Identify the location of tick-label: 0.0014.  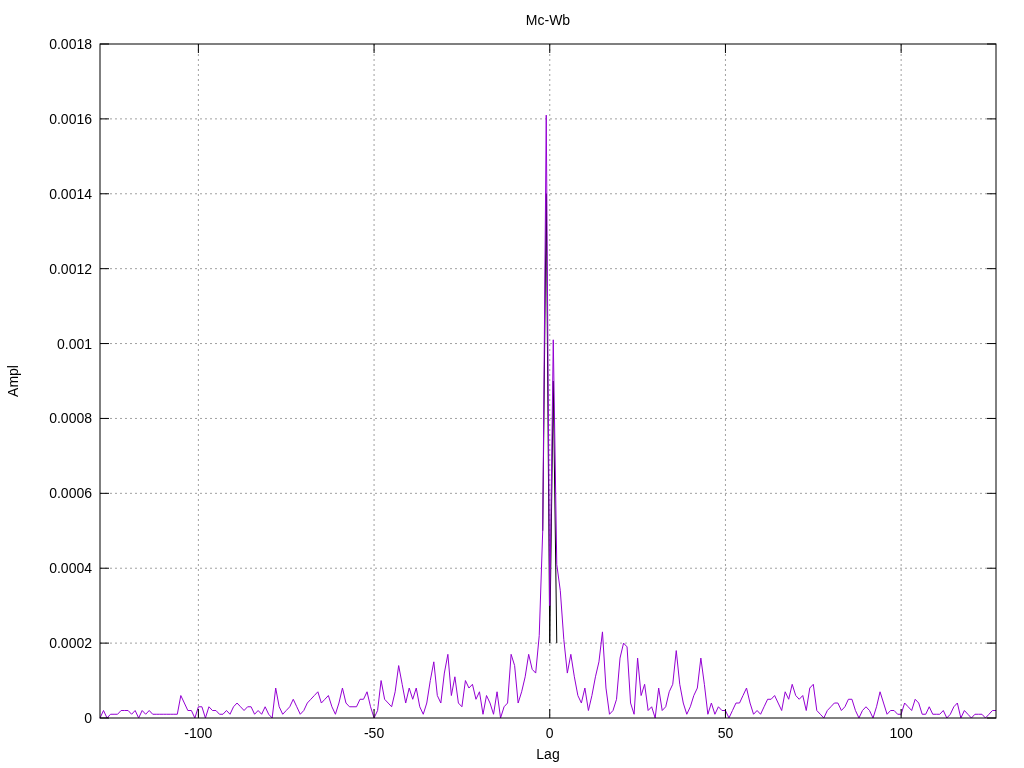
(70, 193).